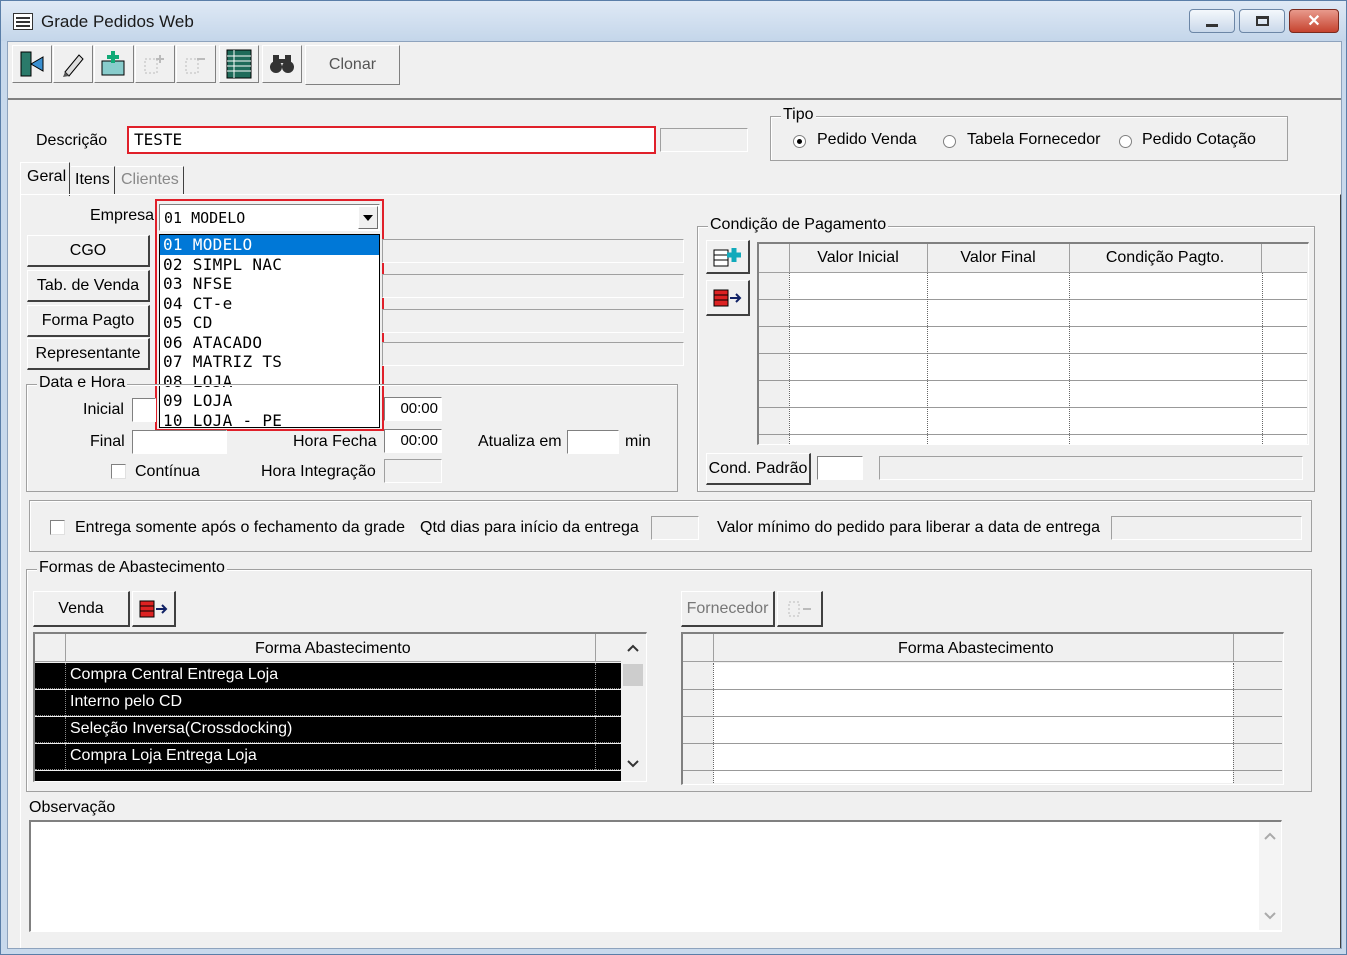 The height and width of the screenshot is (955, 1347). What do you see at coordinates (88, 354) in the screenshot?
I see `representante-button: Representante` at bounding box center [88, 354].